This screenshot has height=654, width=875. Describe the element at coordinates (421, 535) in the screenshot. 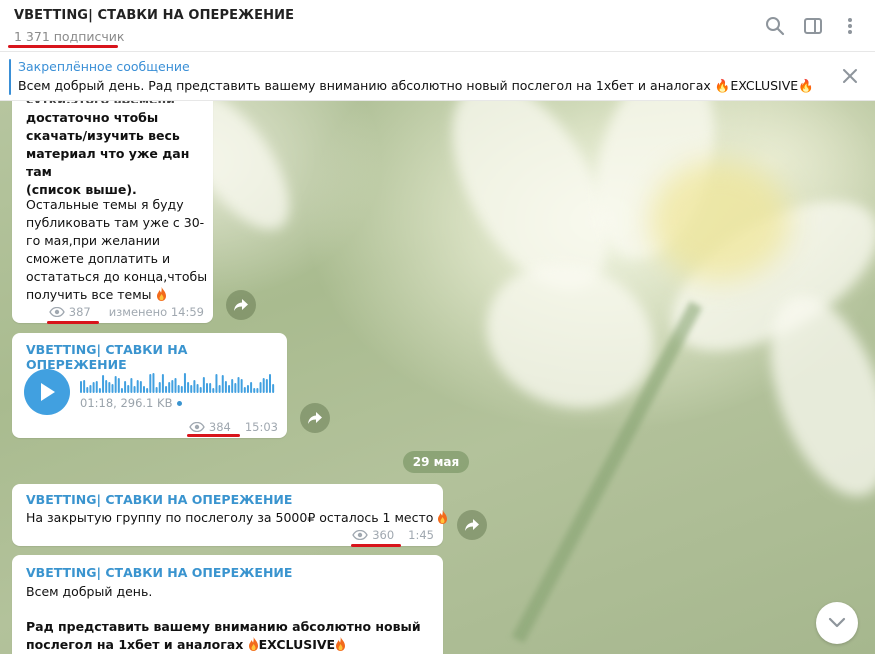

I see `message-time: 1:45` at that location.